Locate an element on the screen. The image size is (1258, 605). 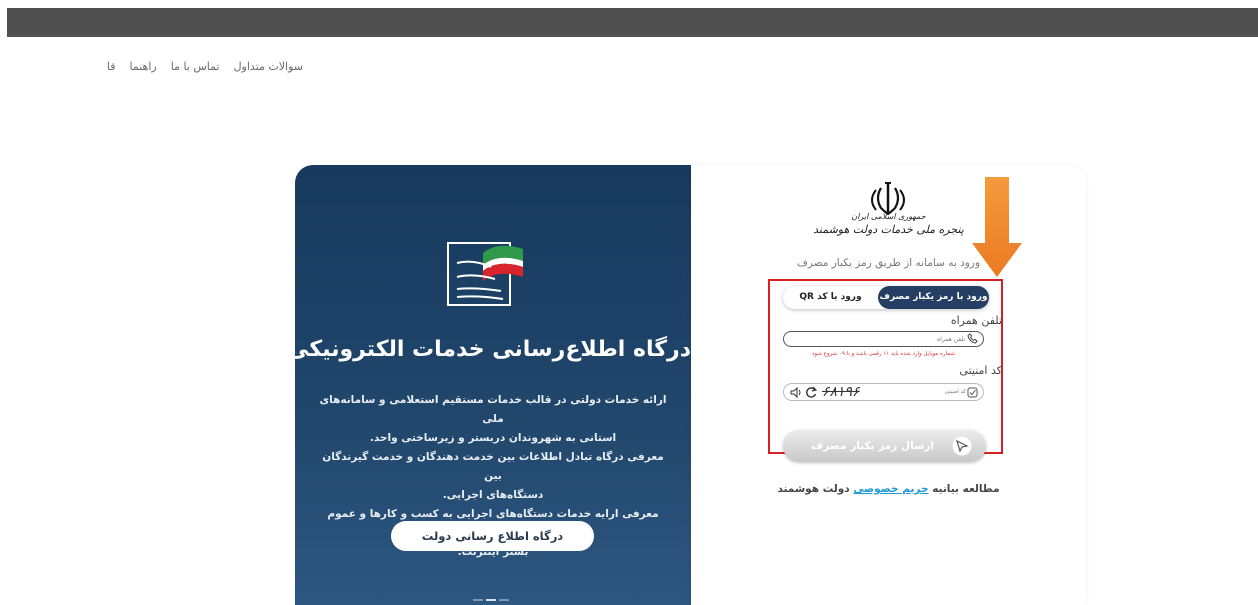
speaker-icon is located at coordinates (796, 392).